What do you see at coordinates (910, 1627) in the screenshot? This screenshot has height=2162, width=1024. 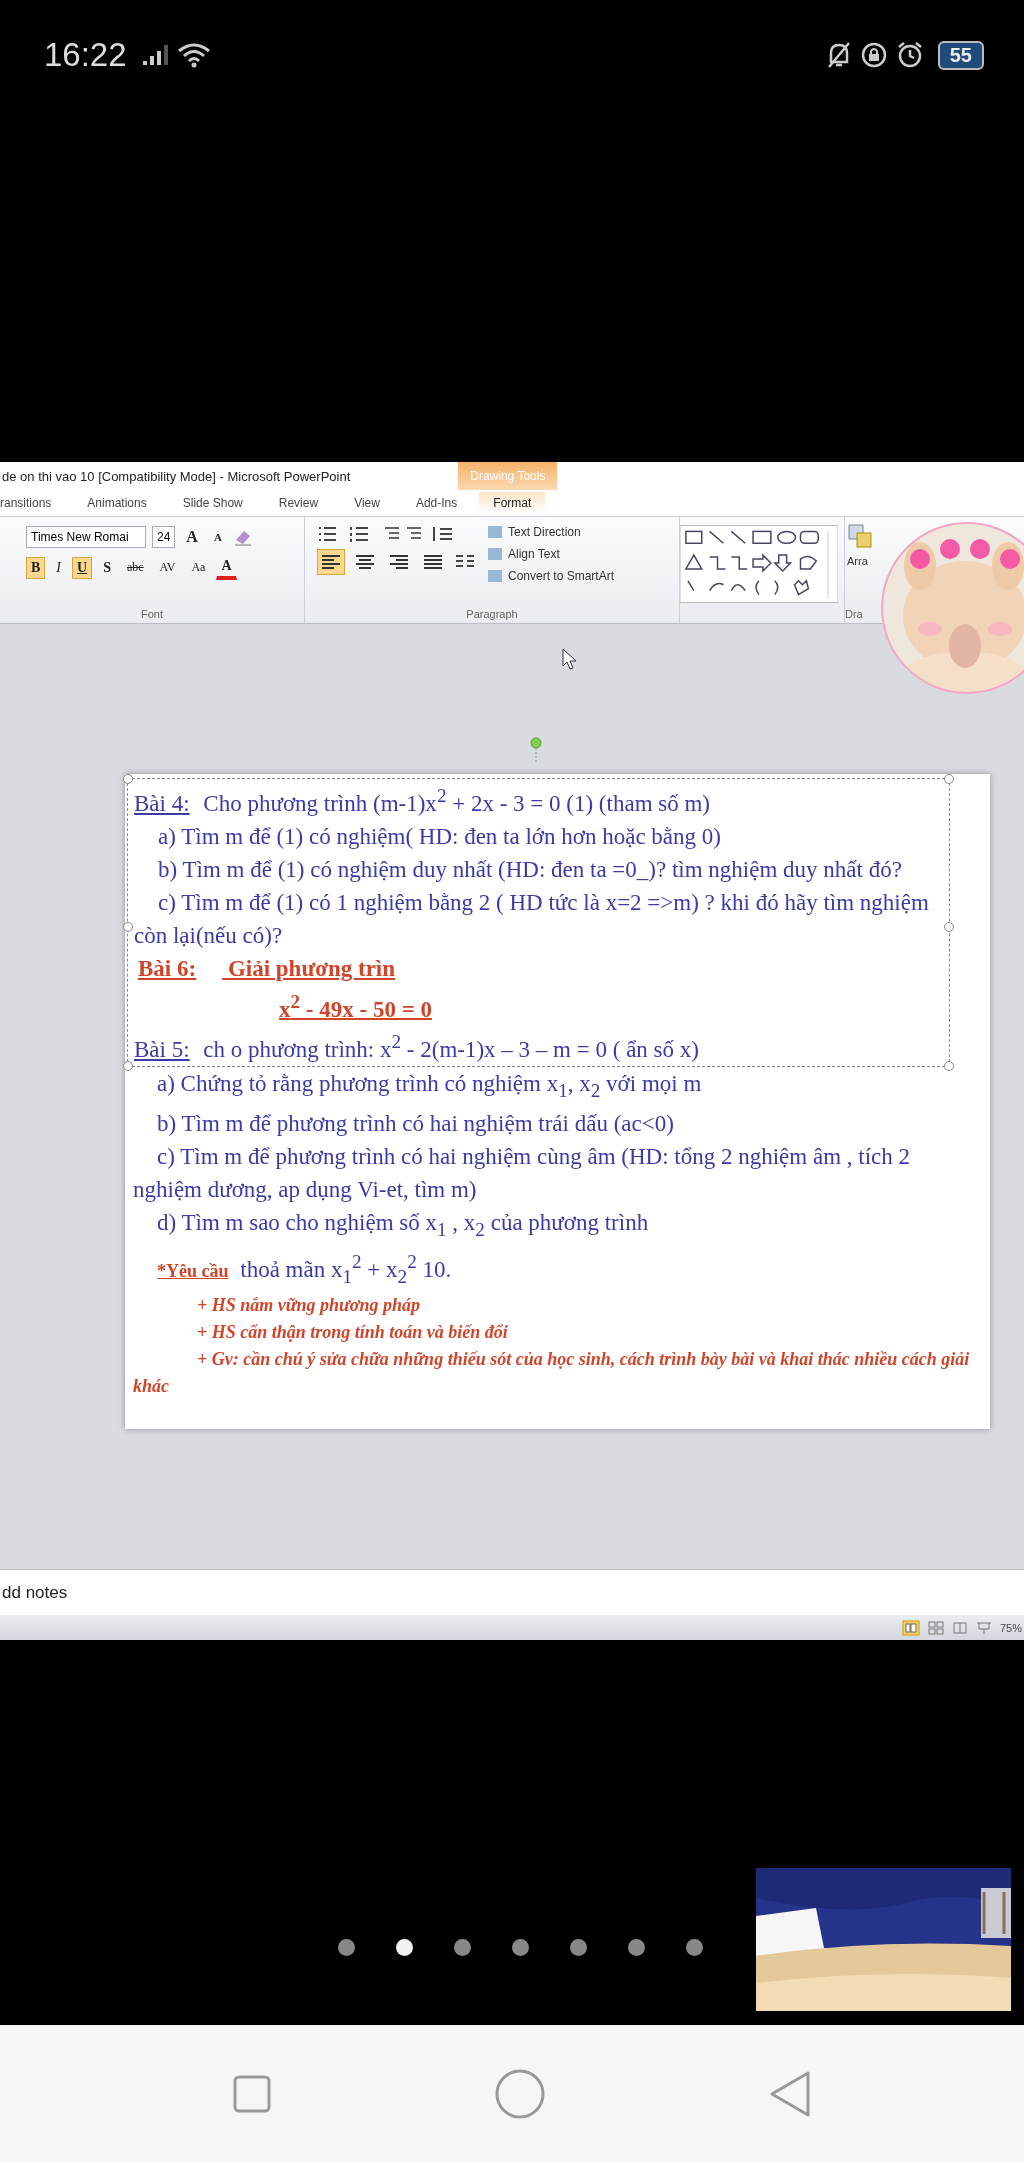 I see `normal-view-icon` at bounding box center [910, 1627].